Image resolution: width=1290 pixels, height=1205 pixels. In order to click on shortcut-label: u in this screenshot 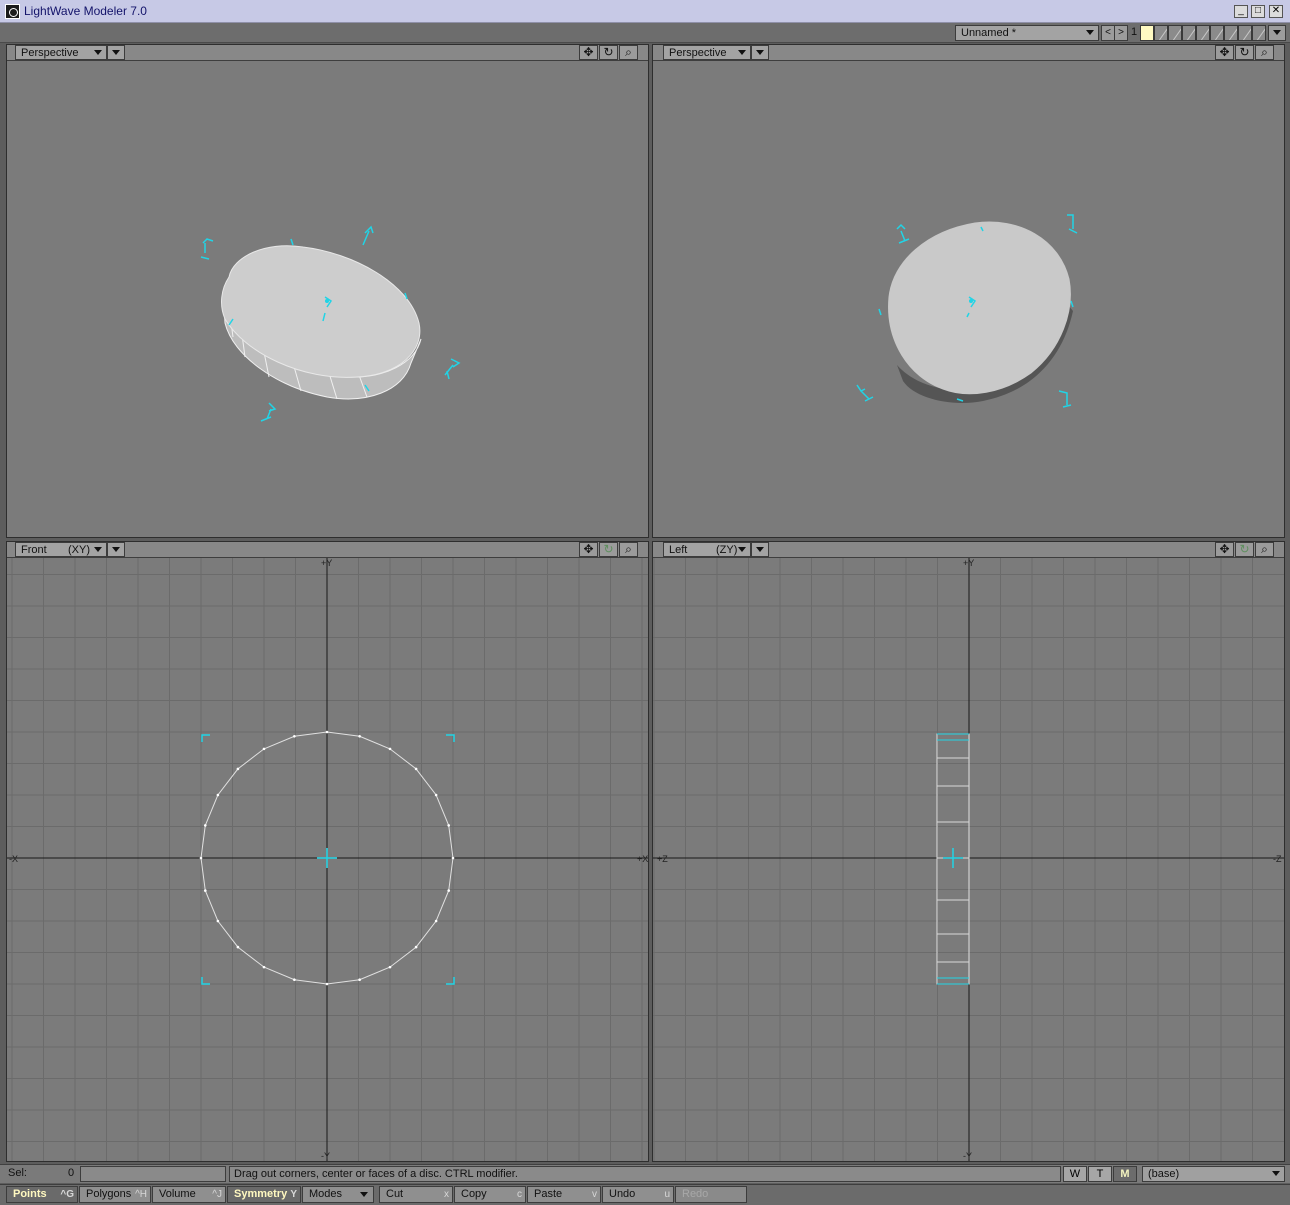, I will do `click(667, 1194)`.